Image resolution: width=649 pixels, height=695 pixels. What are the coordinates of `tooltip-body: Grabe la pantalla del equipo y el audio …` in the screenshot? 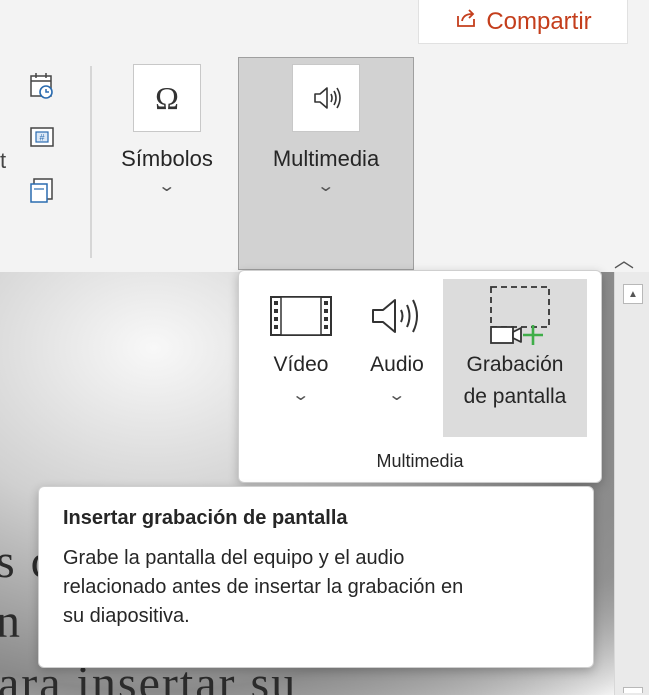 It's located at (316, 587).